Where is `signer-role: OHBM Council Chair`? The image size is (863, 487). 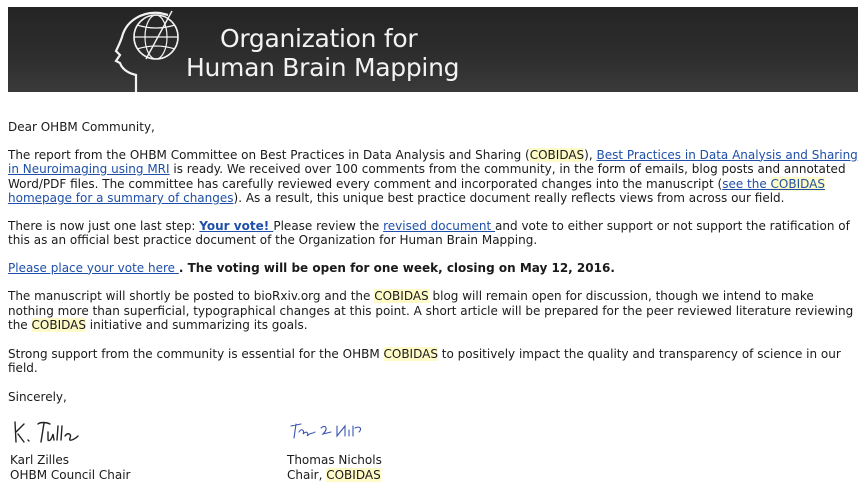 signer-role: OHBM Council Chair is located at coordinates (70, 475).